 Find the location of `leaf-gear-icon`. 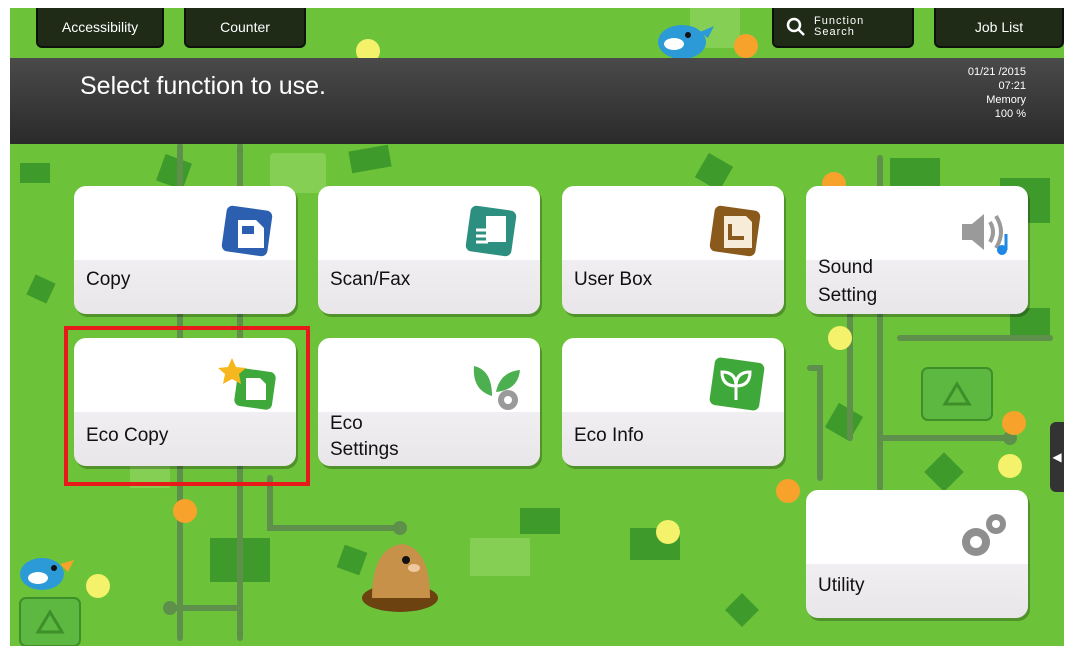

leaf-gear-icon is located at coordinates (496, 388).